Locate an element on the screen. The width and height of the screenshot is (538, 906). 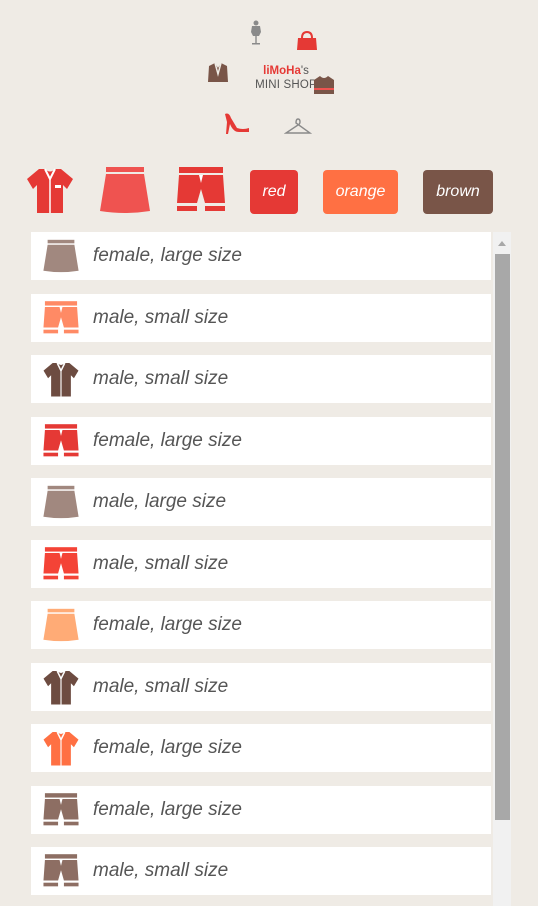
list-item: male, large size is located at coordinates (261, 502).